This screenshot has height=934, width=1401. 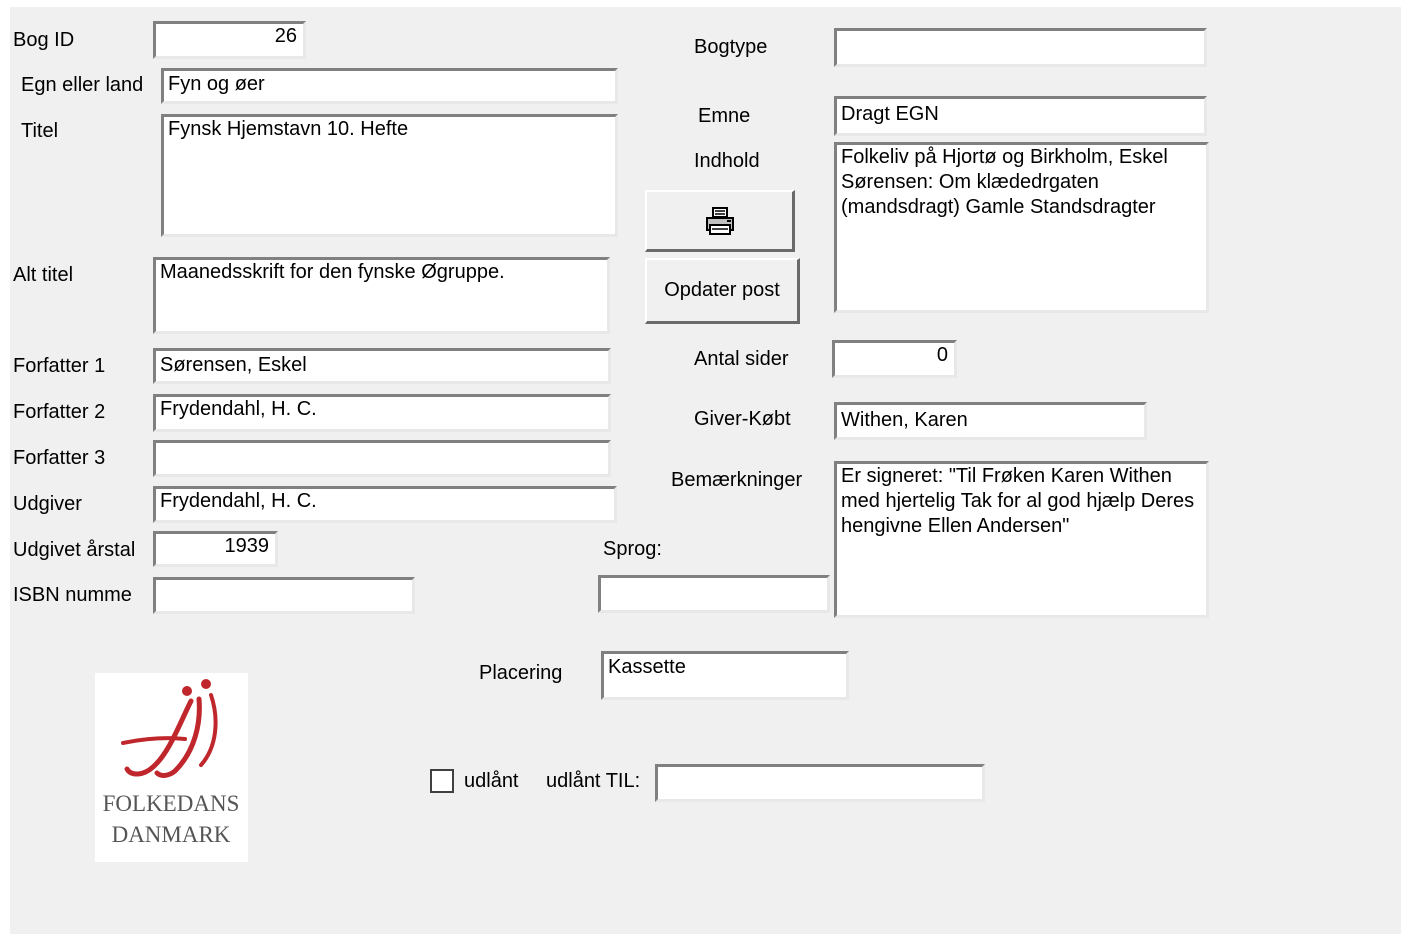 What do you see at coordinates (491, 781) in the screenshot?
I see `udlant-label: udlånt` at bounding box center [491, 781].